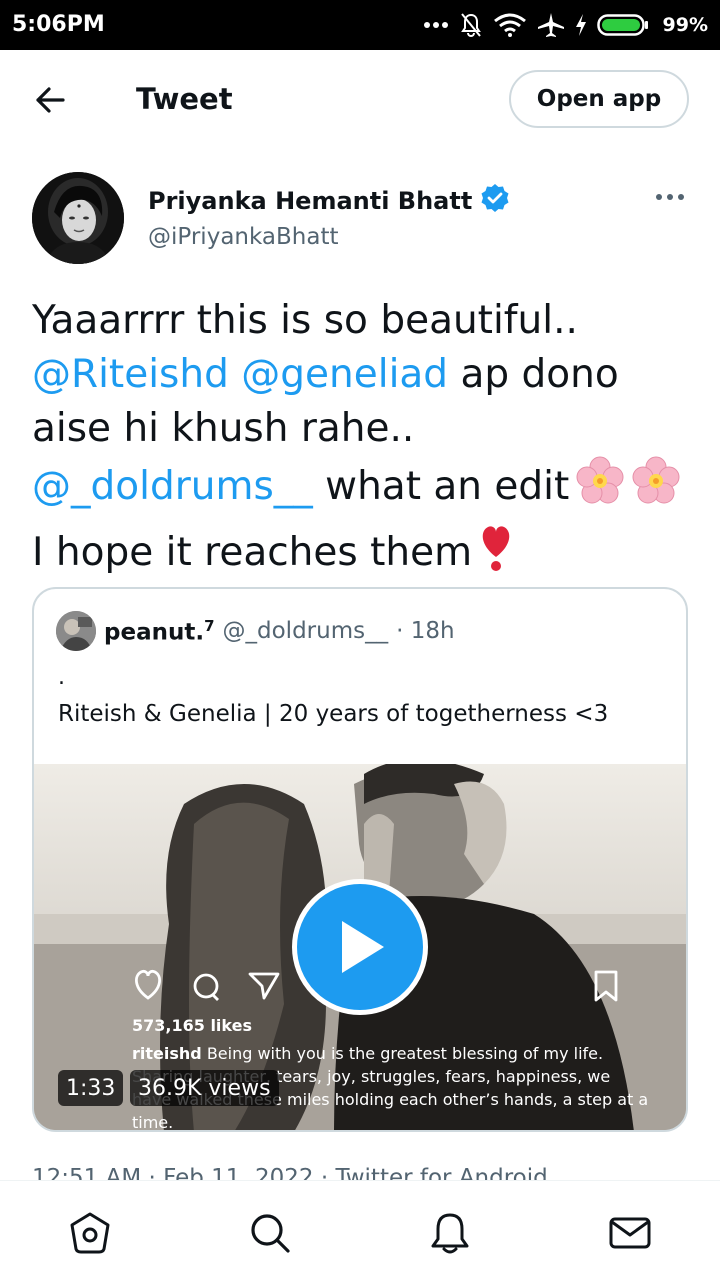  I want to click on quoted-tweet-header: peanut.7 @_doldrums__ · 18h, so click(255, 631).